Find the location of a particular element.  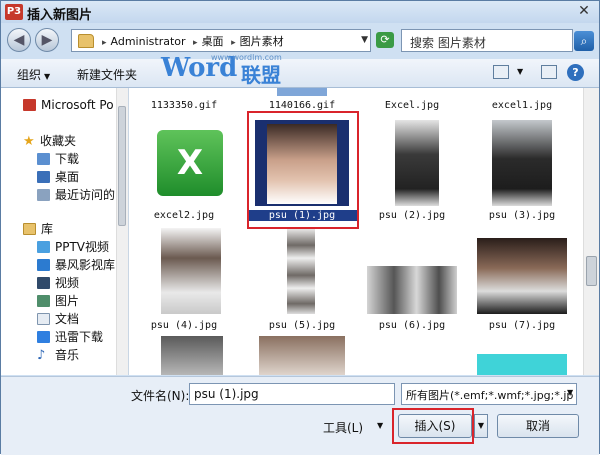

file-type-select: 所有图片(*.emf;*.wmf;*.jpg;*.jp is located at coordinates (489, 394).